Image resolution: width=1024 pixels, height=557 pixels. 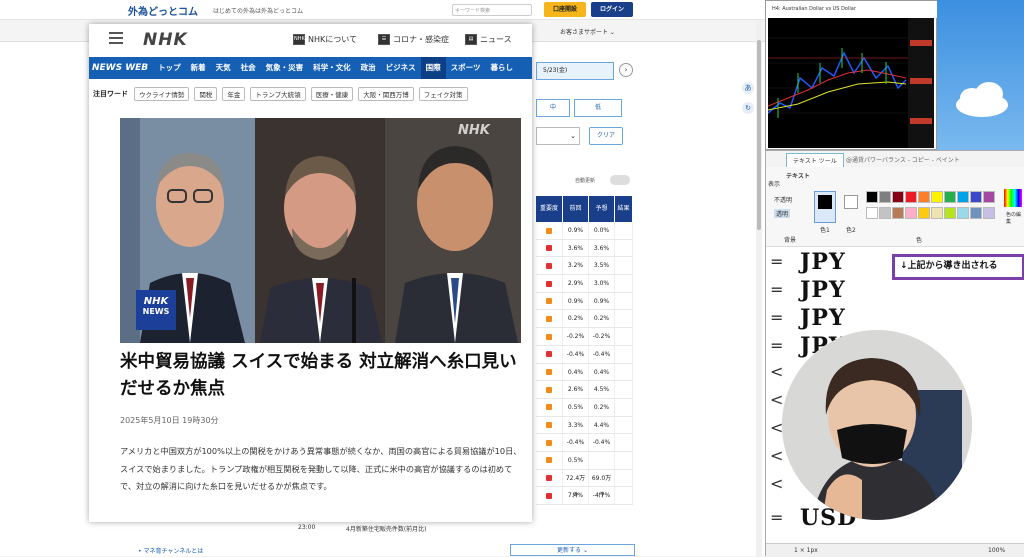 What do you see at coordinates (110, 94) in the screenshot?
I see `hot-words-label: 注目ワード` at bounding box center [110, 94].